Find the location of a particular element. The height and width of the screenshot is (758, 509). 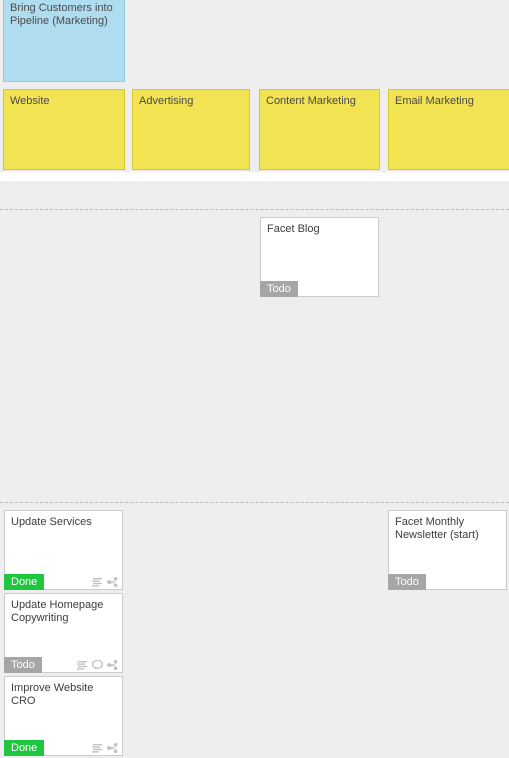

lane-divider-top is located at coordinates (254, 209).